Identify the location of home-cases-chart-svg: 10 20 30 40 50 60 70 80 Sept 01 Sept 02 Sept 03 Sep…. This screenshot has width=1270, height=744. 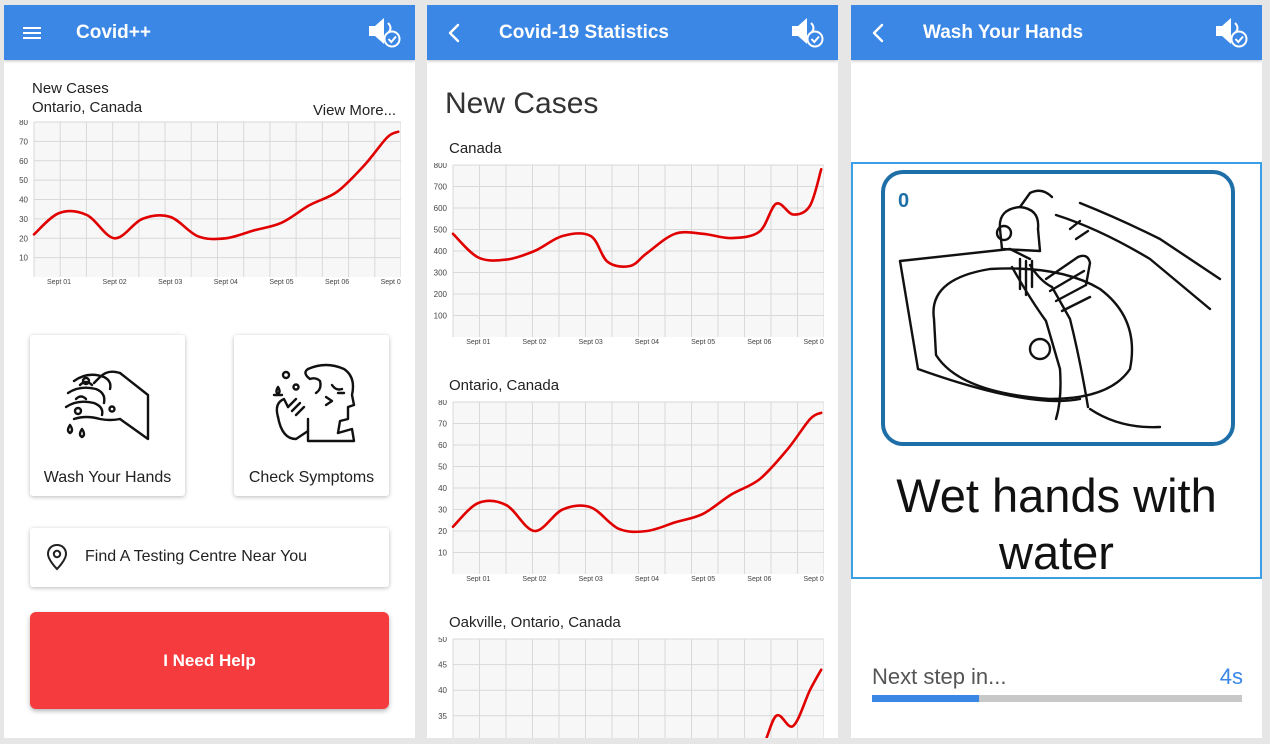
(210, 203).